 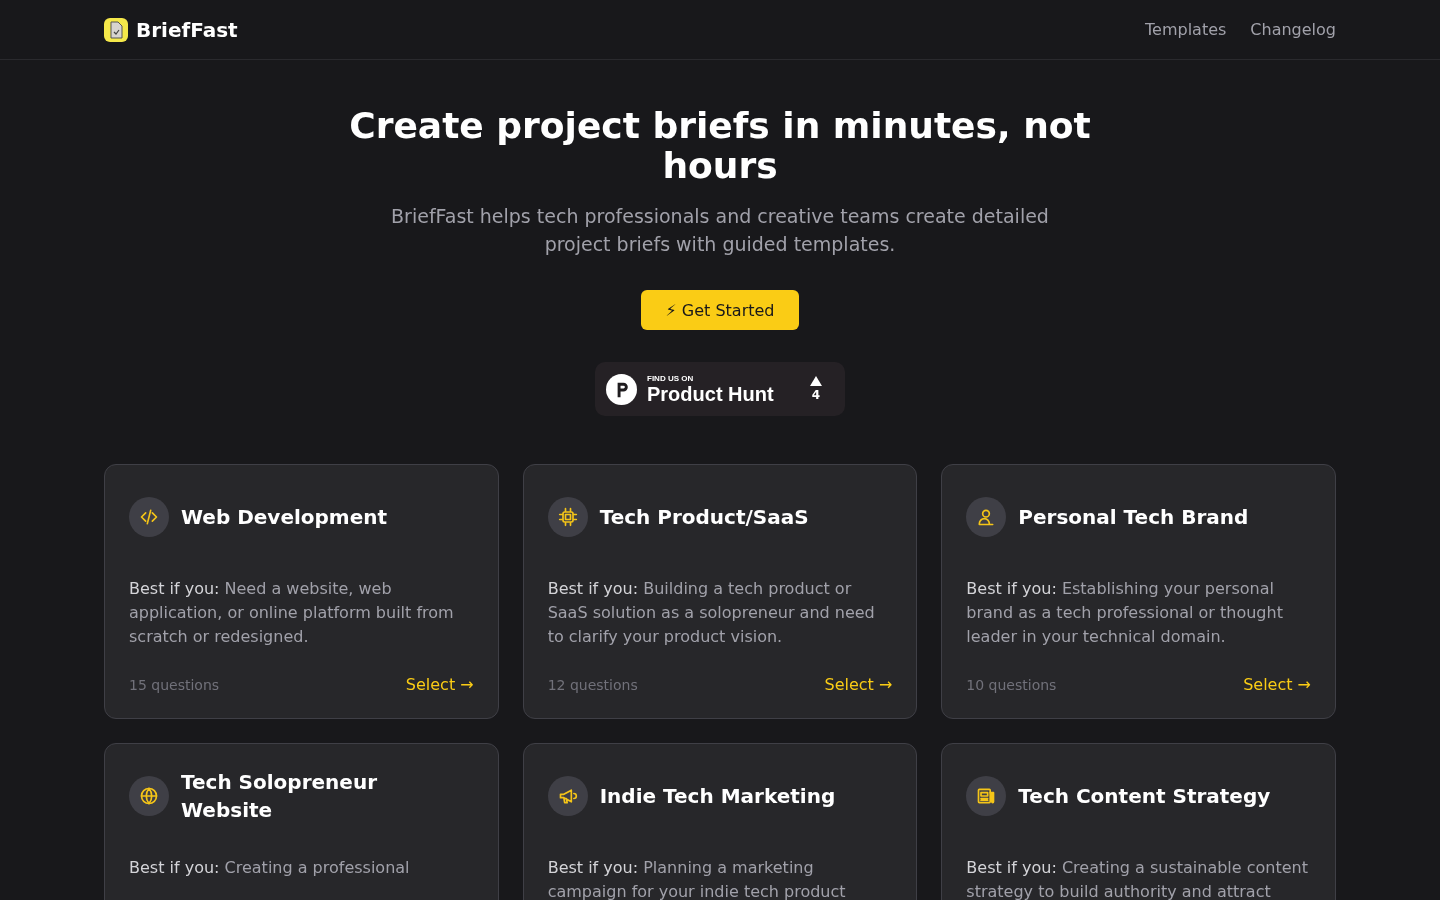 I want to click on question-count: 15 questions, so click(x=174, y=684).